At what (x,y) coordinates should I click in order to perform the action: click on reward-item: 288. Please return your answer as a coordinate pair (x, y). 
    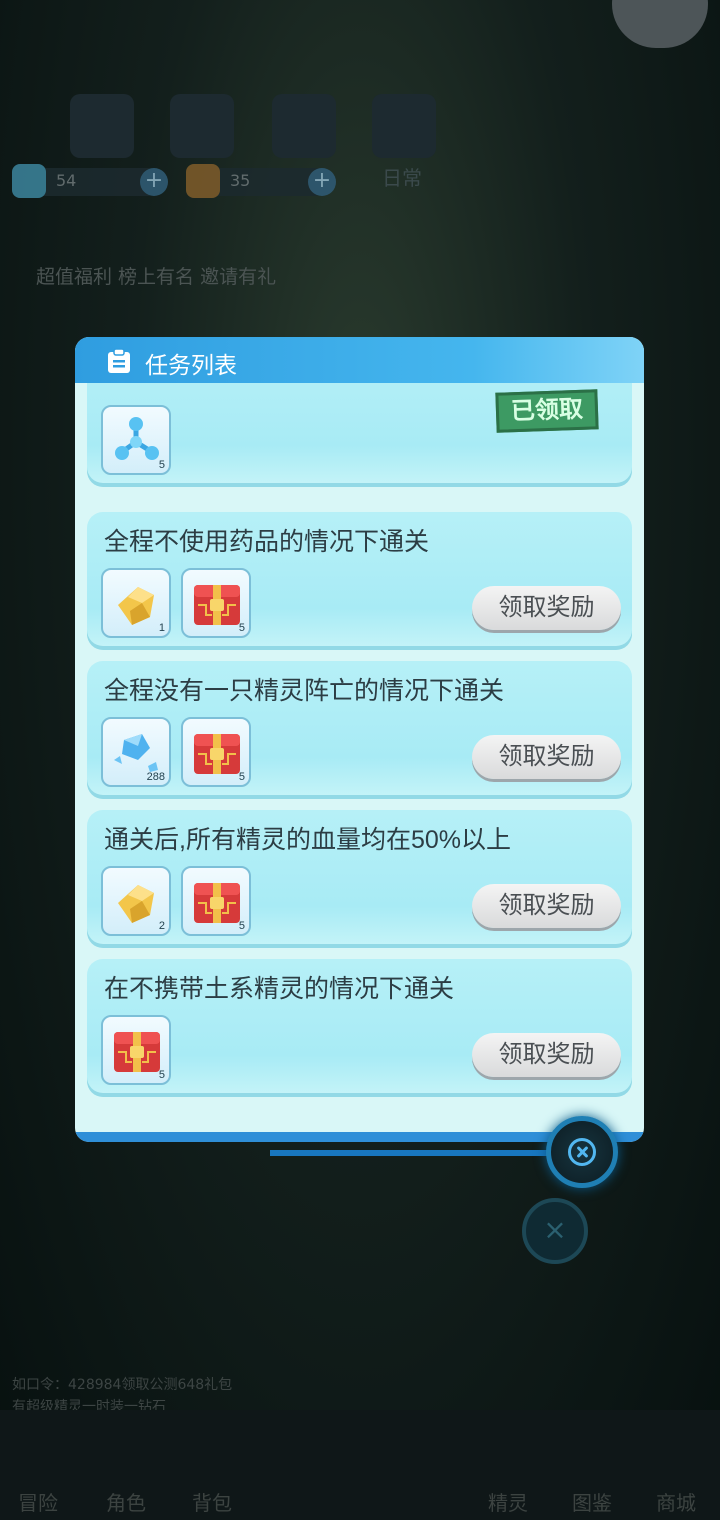
    Looking at the image, I should click on (136, 752).